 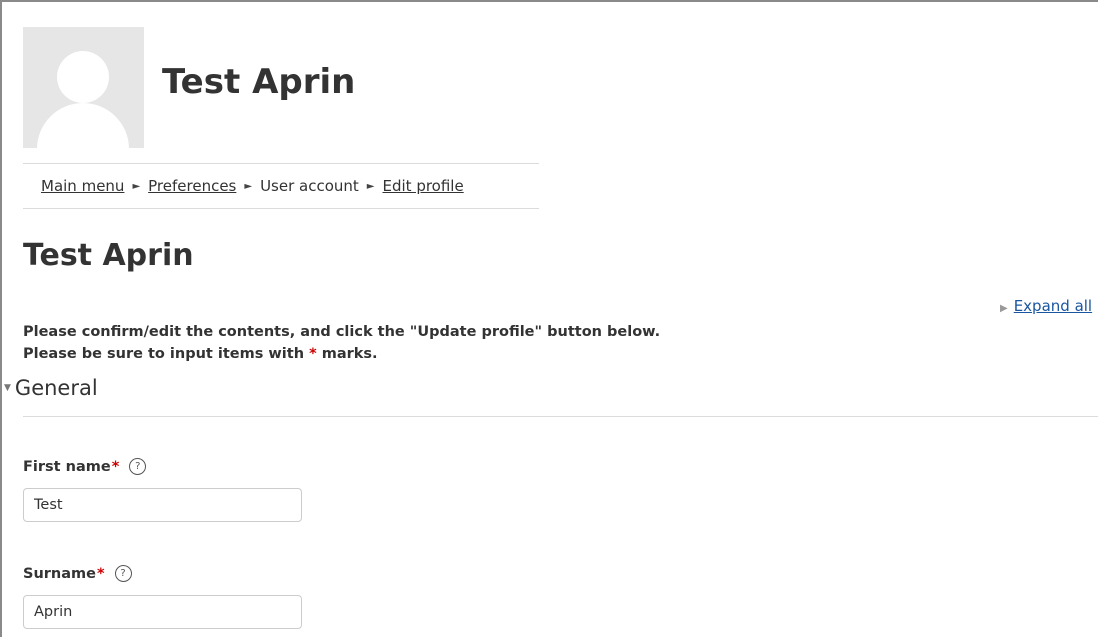 I want to click on window-border-top, so click(x=549, y=1).